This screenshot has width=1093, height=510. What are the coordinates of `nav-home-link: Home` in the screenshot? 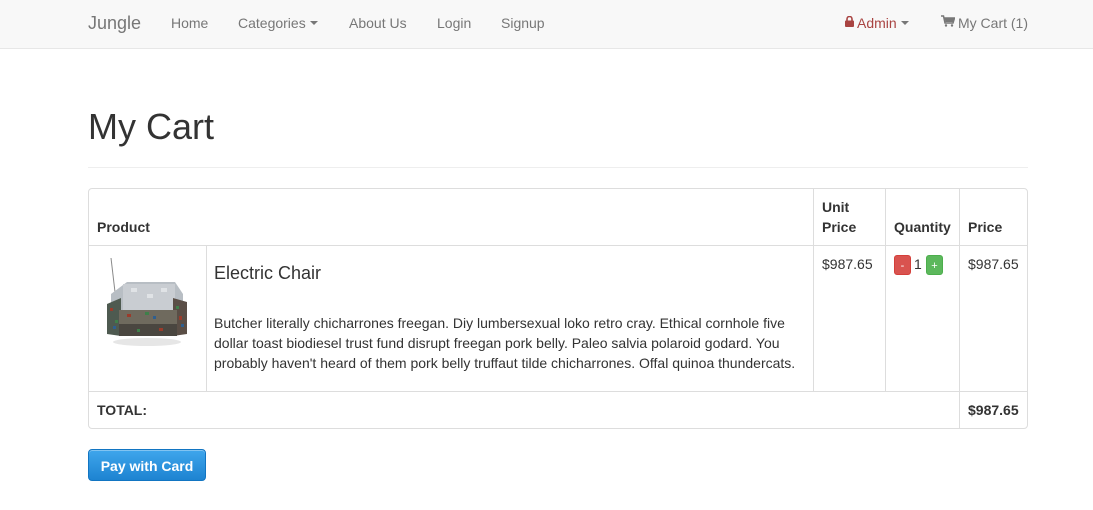 It's located at (189, 24).